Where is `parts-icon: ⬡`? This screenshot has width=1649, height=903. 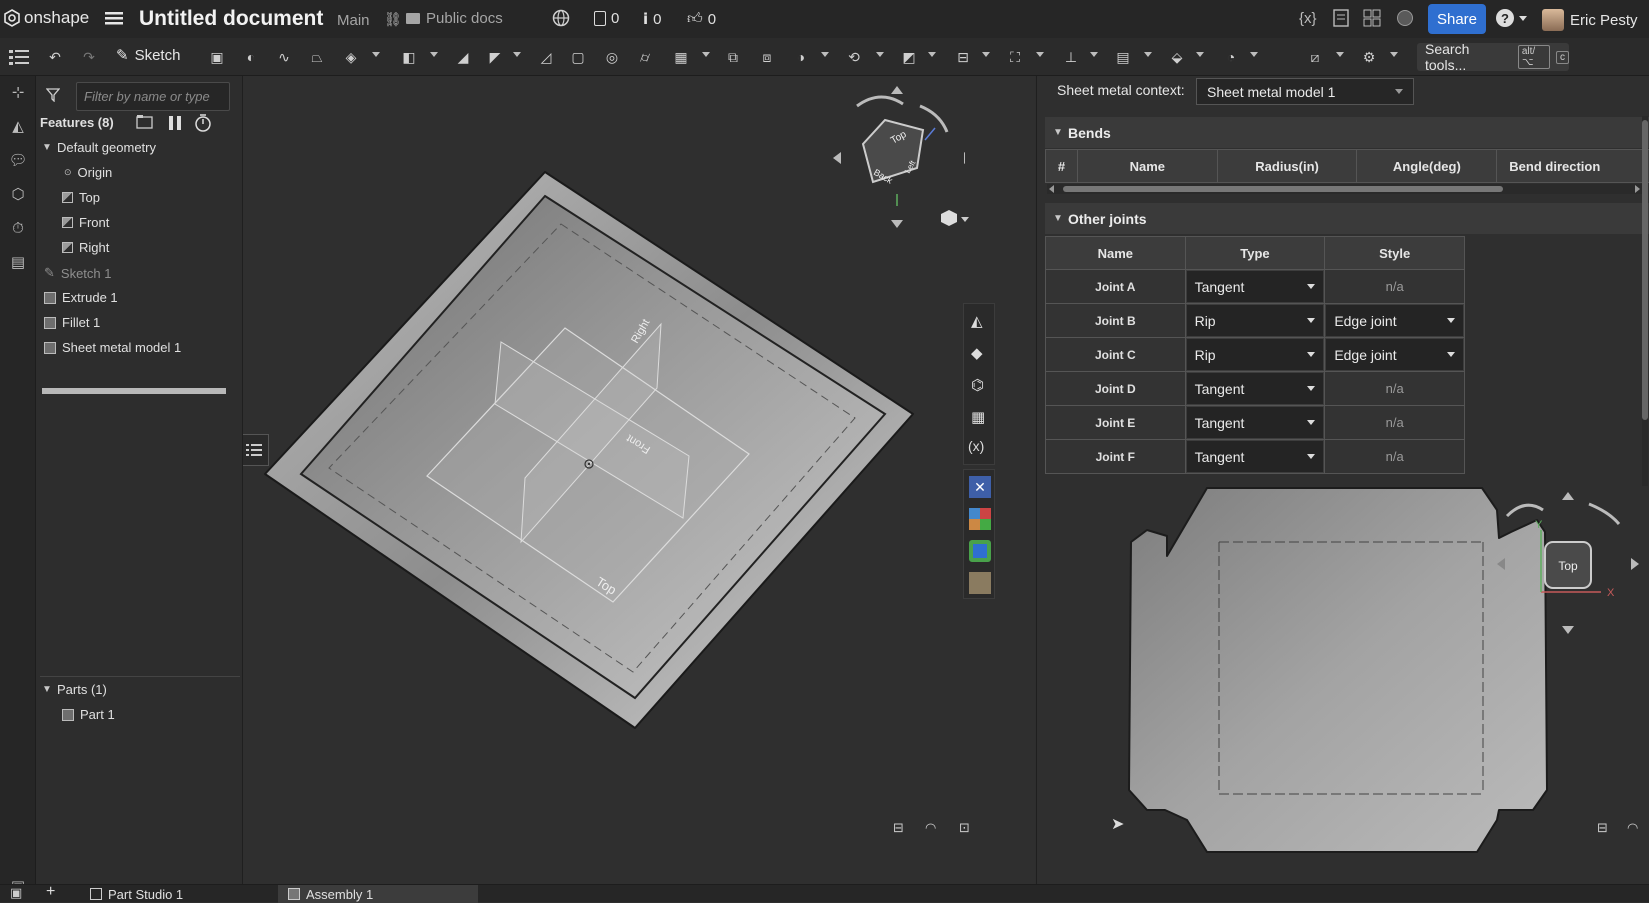 parts-icon: ⬡ is located at coordinates (18, 194).